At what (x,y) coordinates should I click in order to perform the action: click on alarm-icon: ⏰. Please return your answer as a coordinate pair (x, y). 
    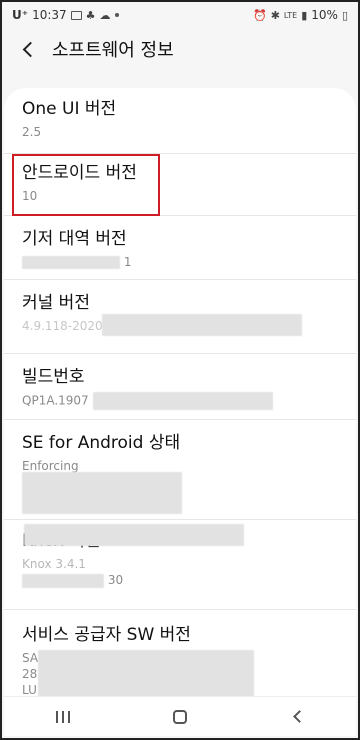
    Looking at the image, I should click on (259, 15).